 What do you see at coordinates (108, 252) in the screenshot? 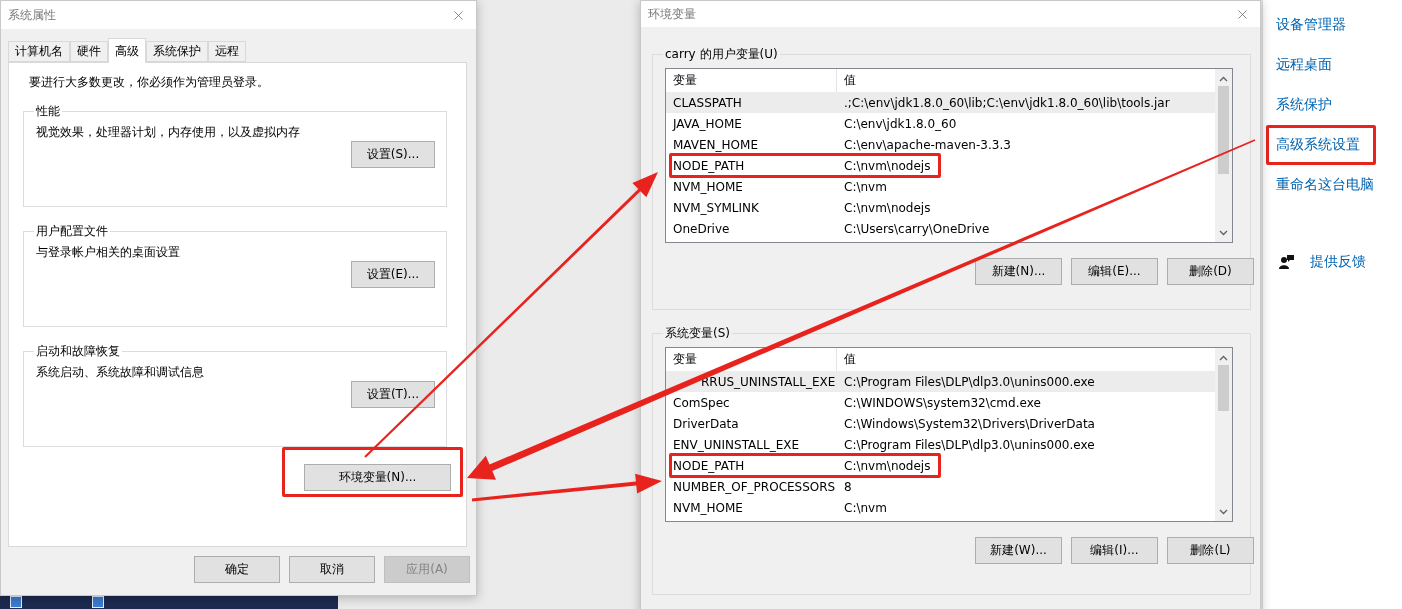
I see `group-description: 与登录帐户相关的桌面设置` at bounding box center [108, 252].